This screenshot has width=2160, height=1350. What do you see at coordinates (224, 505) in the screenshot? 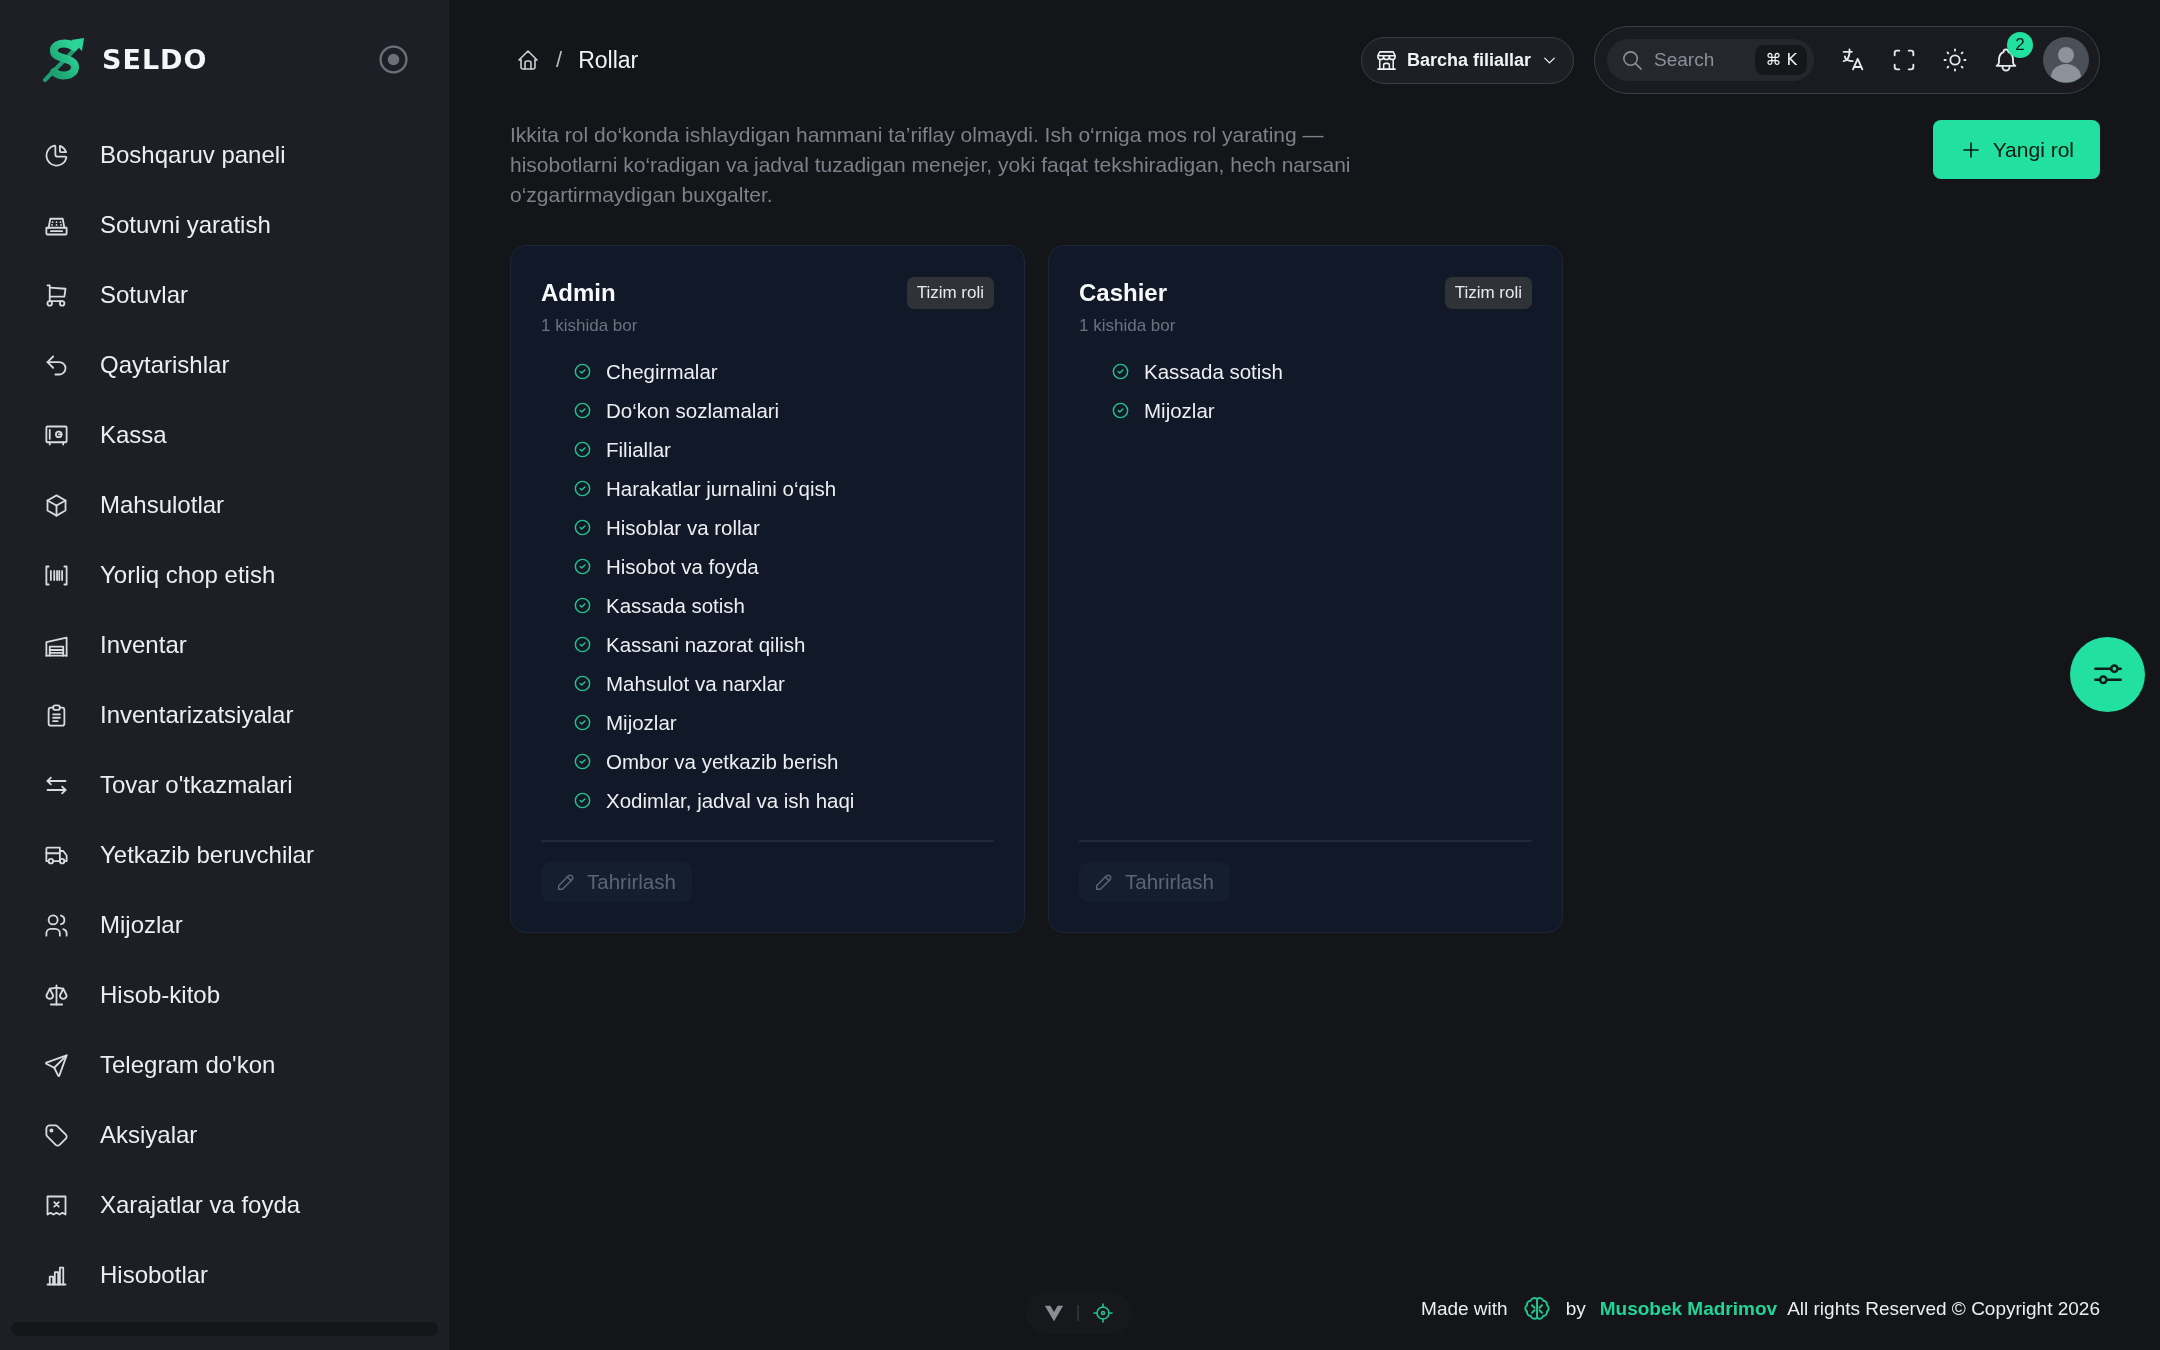
I see `sidebar-item: Mahsulotlar` at bounding box center [224, 505].